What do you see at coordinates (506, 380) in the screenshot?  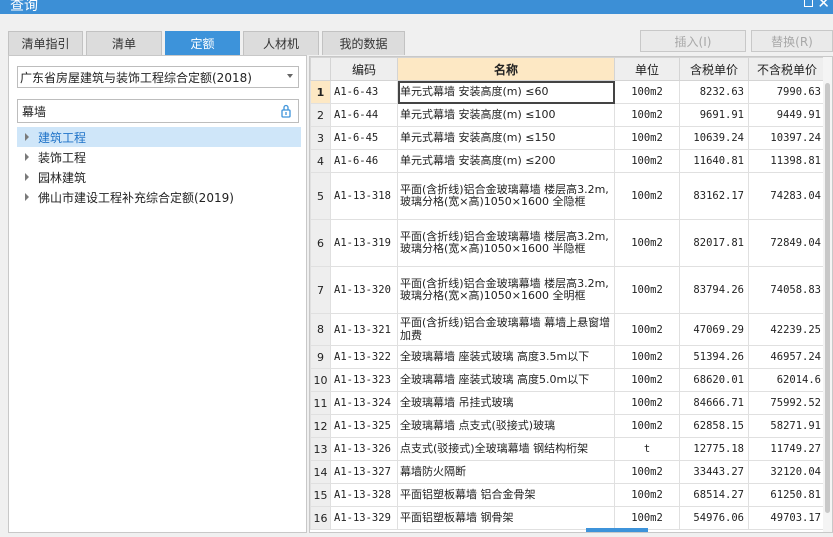 I see `cell-name: 全玻璃幕墙 座装式玻璃 高度5.0m以下` at bounding box center [506, 380].